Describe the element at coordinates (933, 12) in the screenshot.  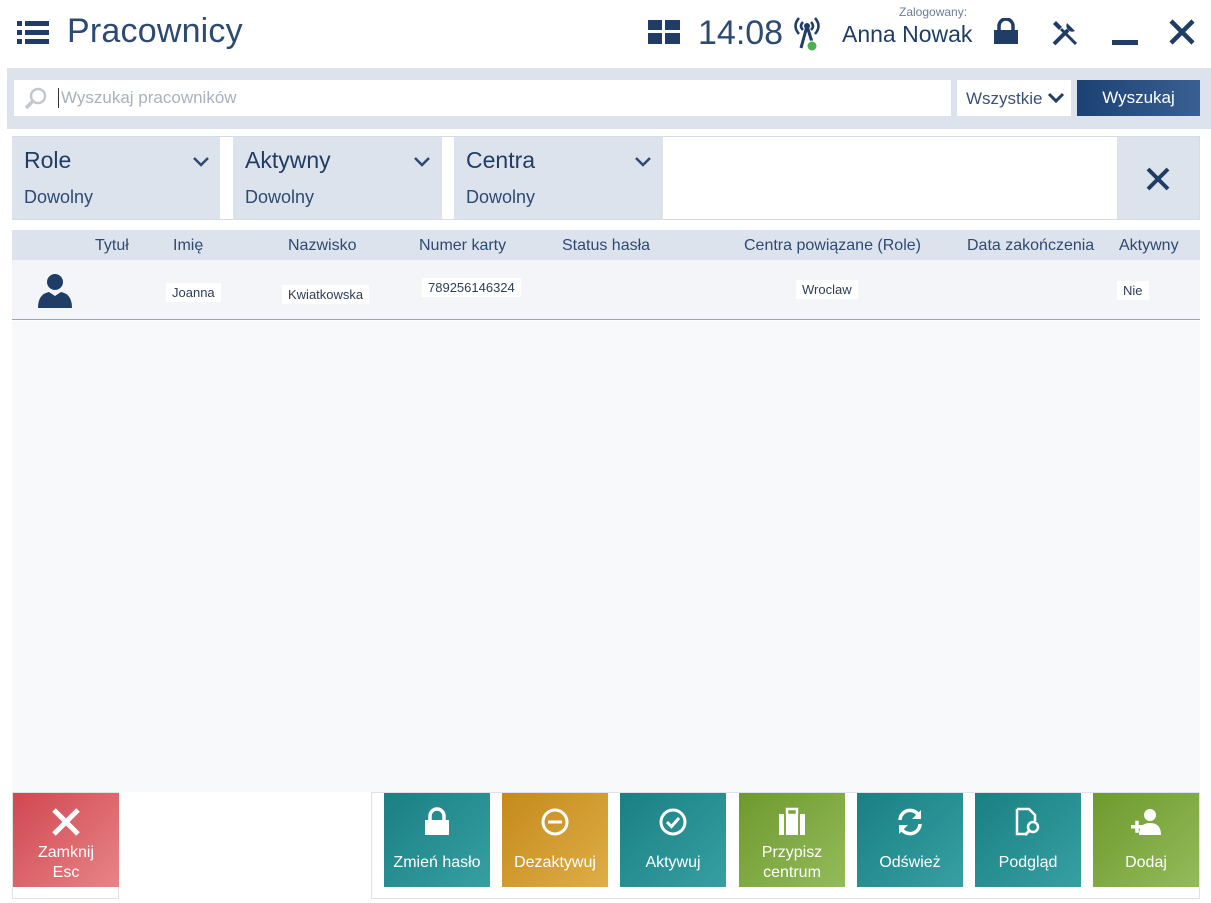
I see `login-label: Zalogowany:` at that location.